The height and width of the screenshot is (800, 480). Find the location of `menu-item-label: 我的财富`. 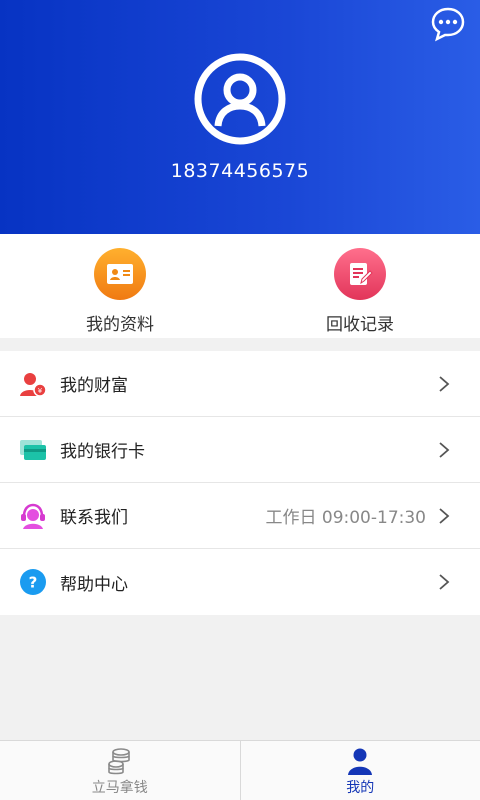

menu-item-label: 我的财富 is located at coordinates (94, 386).